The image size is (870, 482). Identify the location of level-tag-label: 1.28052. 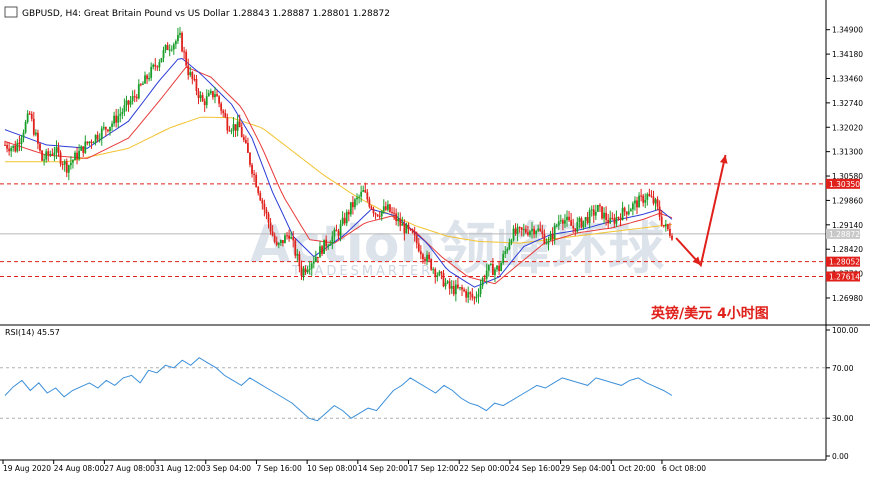
(844, 262).